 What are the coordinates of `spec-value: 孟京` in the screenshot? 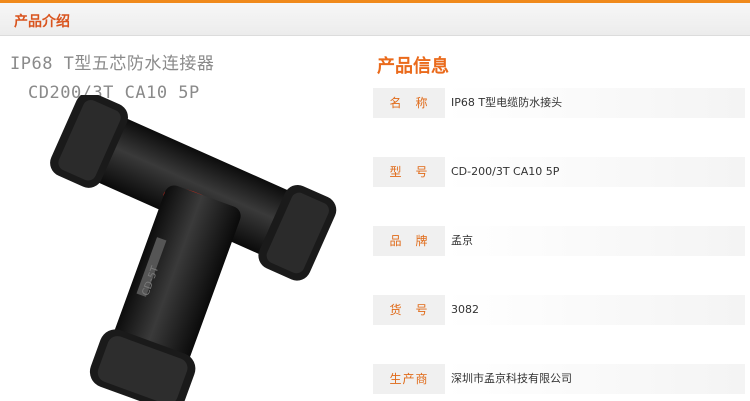 It's located at (595, 241).